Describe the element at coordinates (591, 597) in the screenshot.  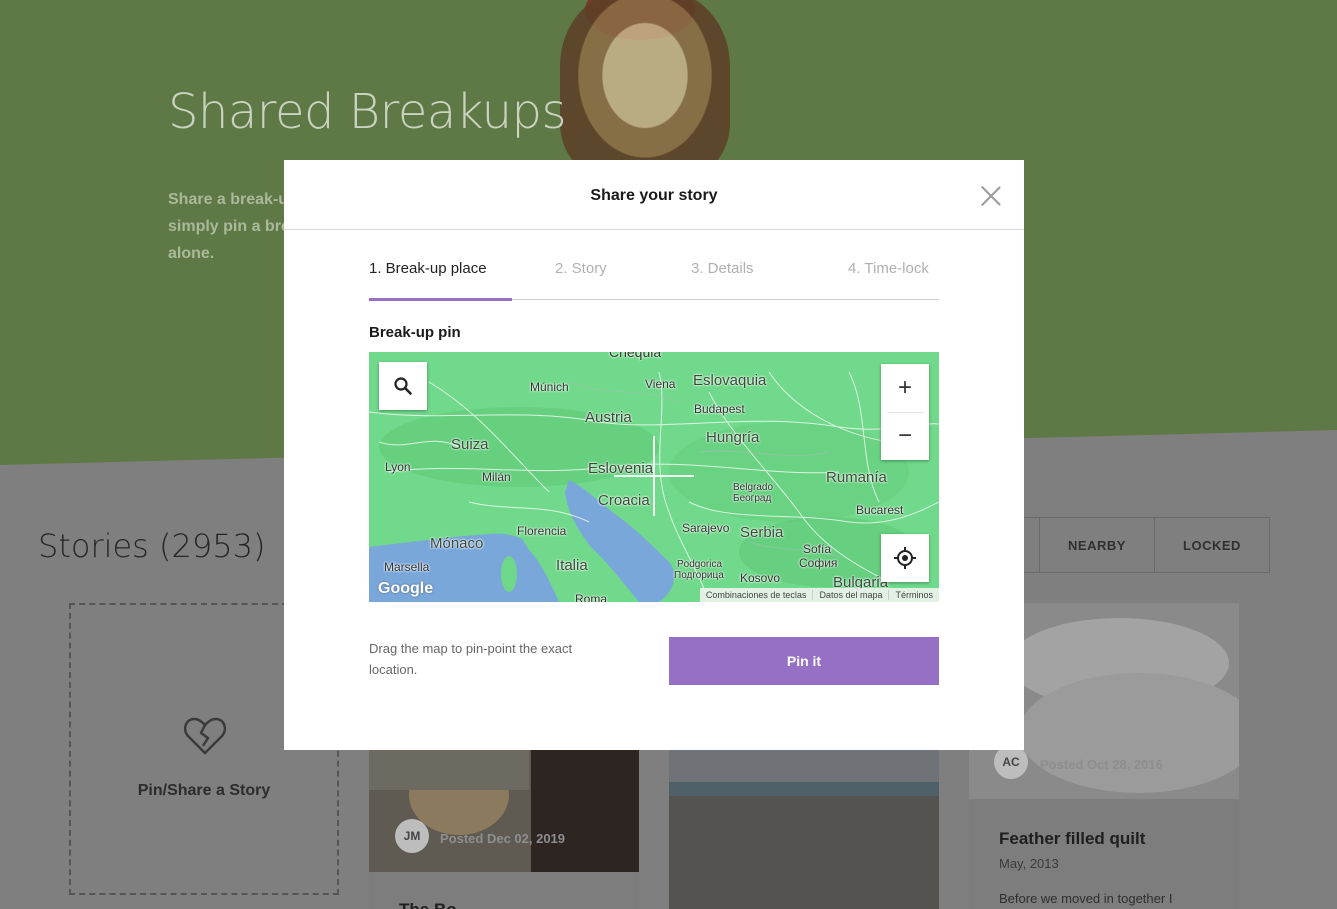
I see `map-label: Roma` at that location.